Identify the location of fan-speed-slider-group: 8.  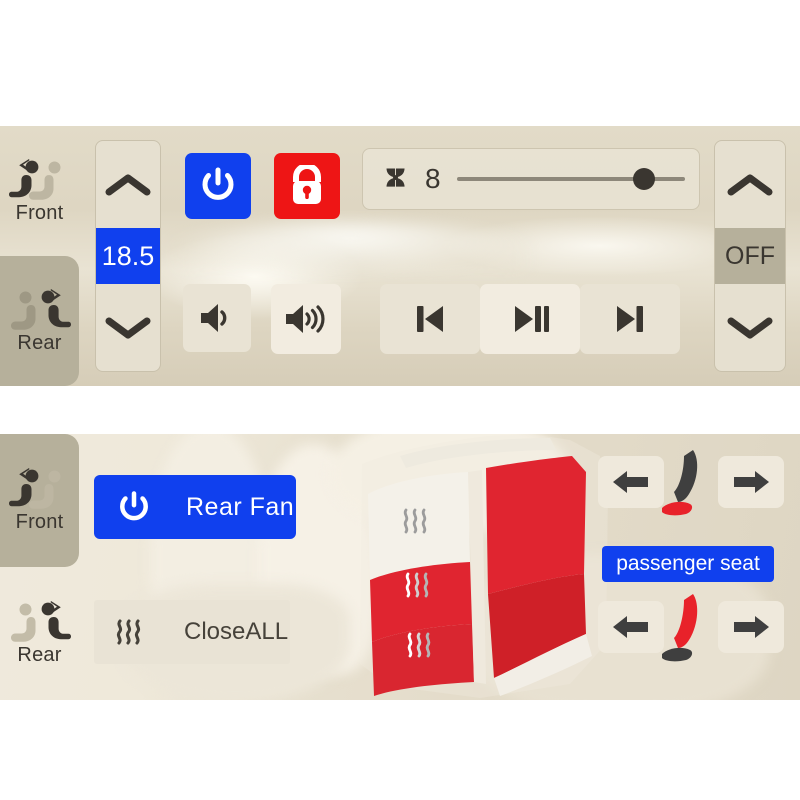
(531, 179).